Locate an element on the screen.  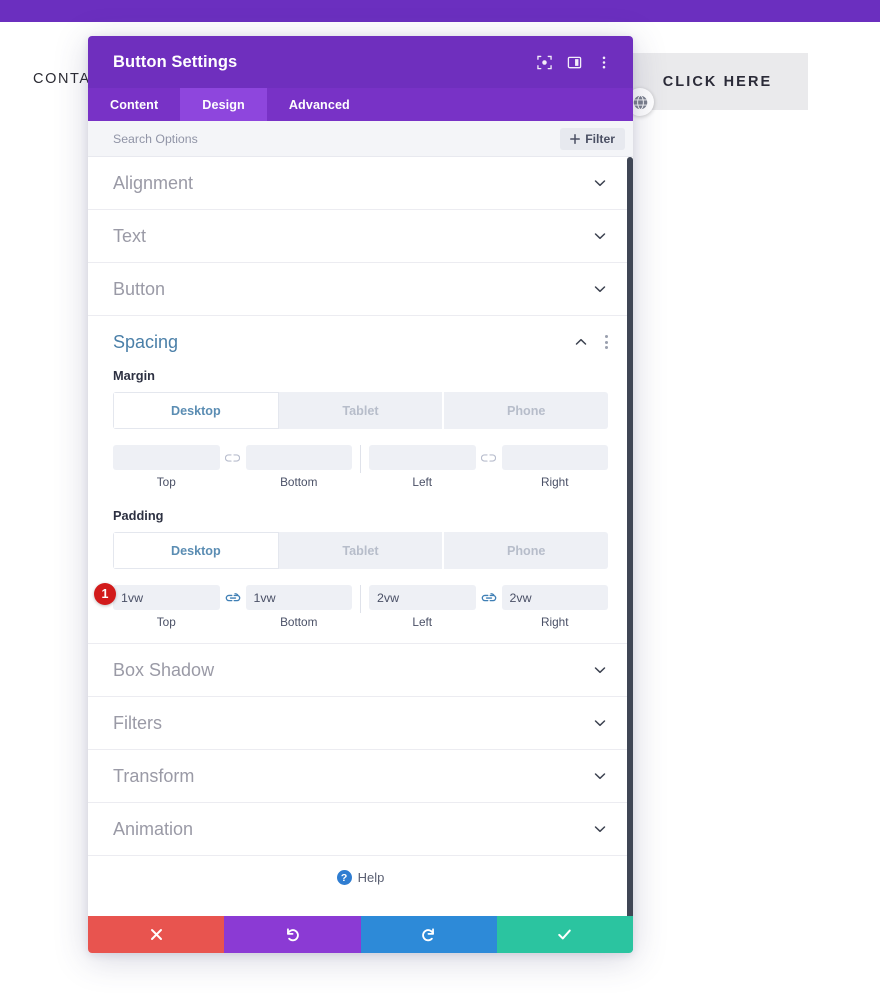
chevron-up-icon is located at coordinates (581, 342).